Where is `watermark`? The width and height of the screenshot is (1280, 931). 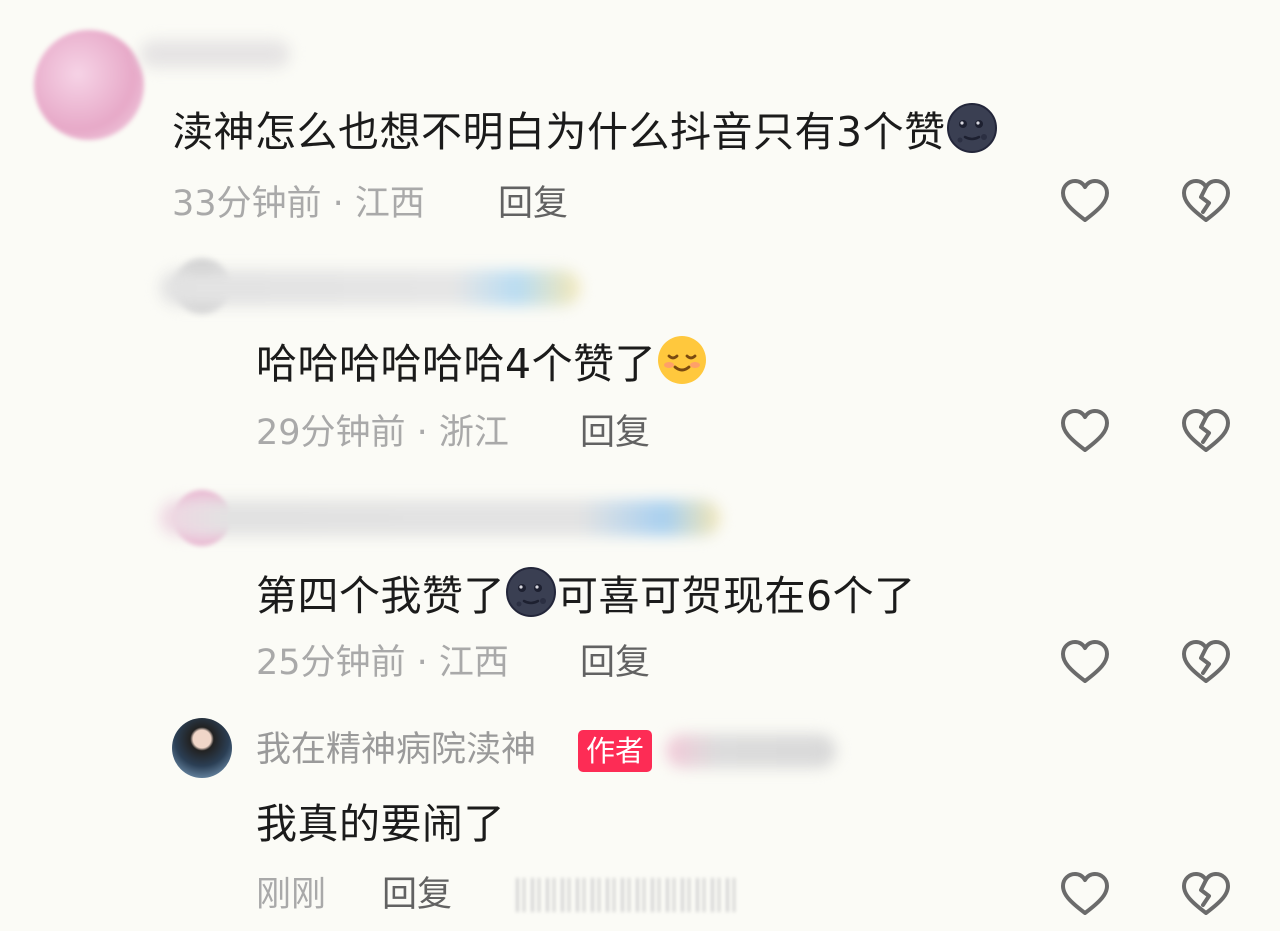
watermark is located at coordinates (627, 895).